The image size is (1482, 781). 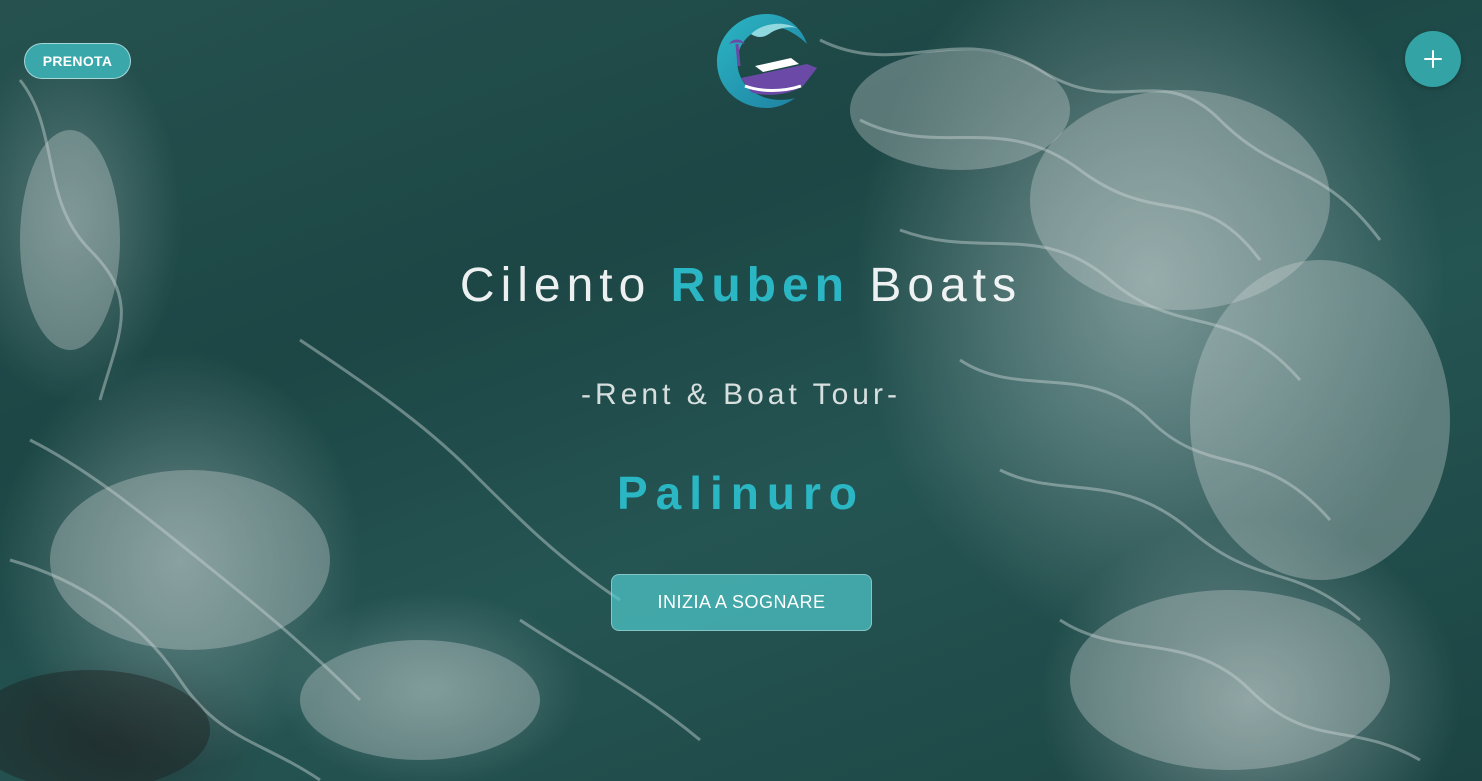 I want to click on site-subtitle: -Rent & Boat Tour-, so click(x=741, y=394).